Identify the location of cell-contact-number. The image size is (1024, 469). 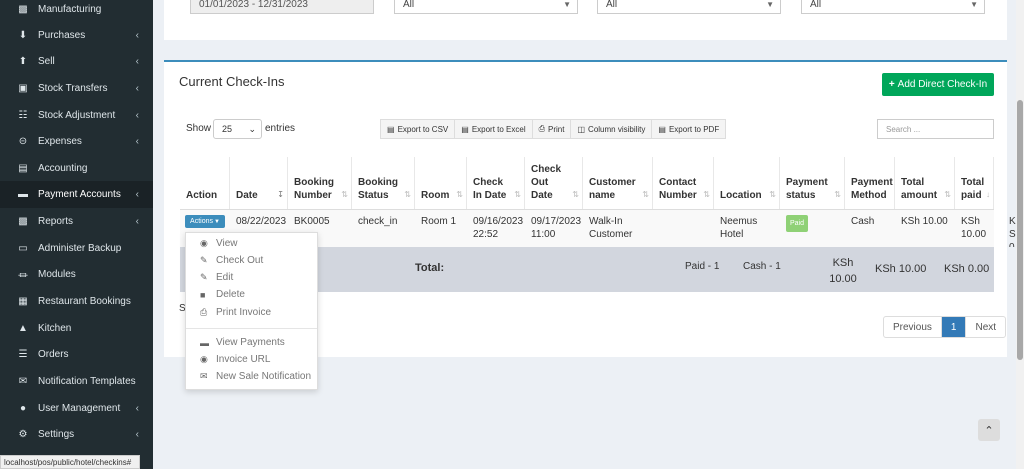
(683, 228).